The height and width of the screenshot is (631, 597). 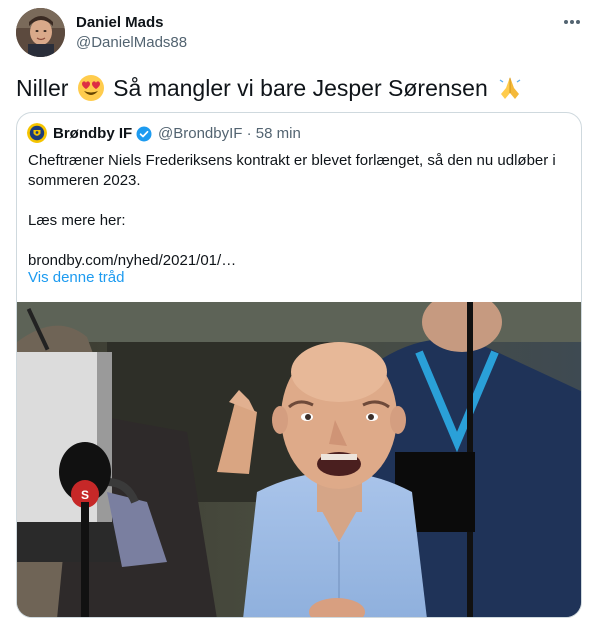 I want to click on tweet-text-part1: Niller, so click(x=42, y=88).